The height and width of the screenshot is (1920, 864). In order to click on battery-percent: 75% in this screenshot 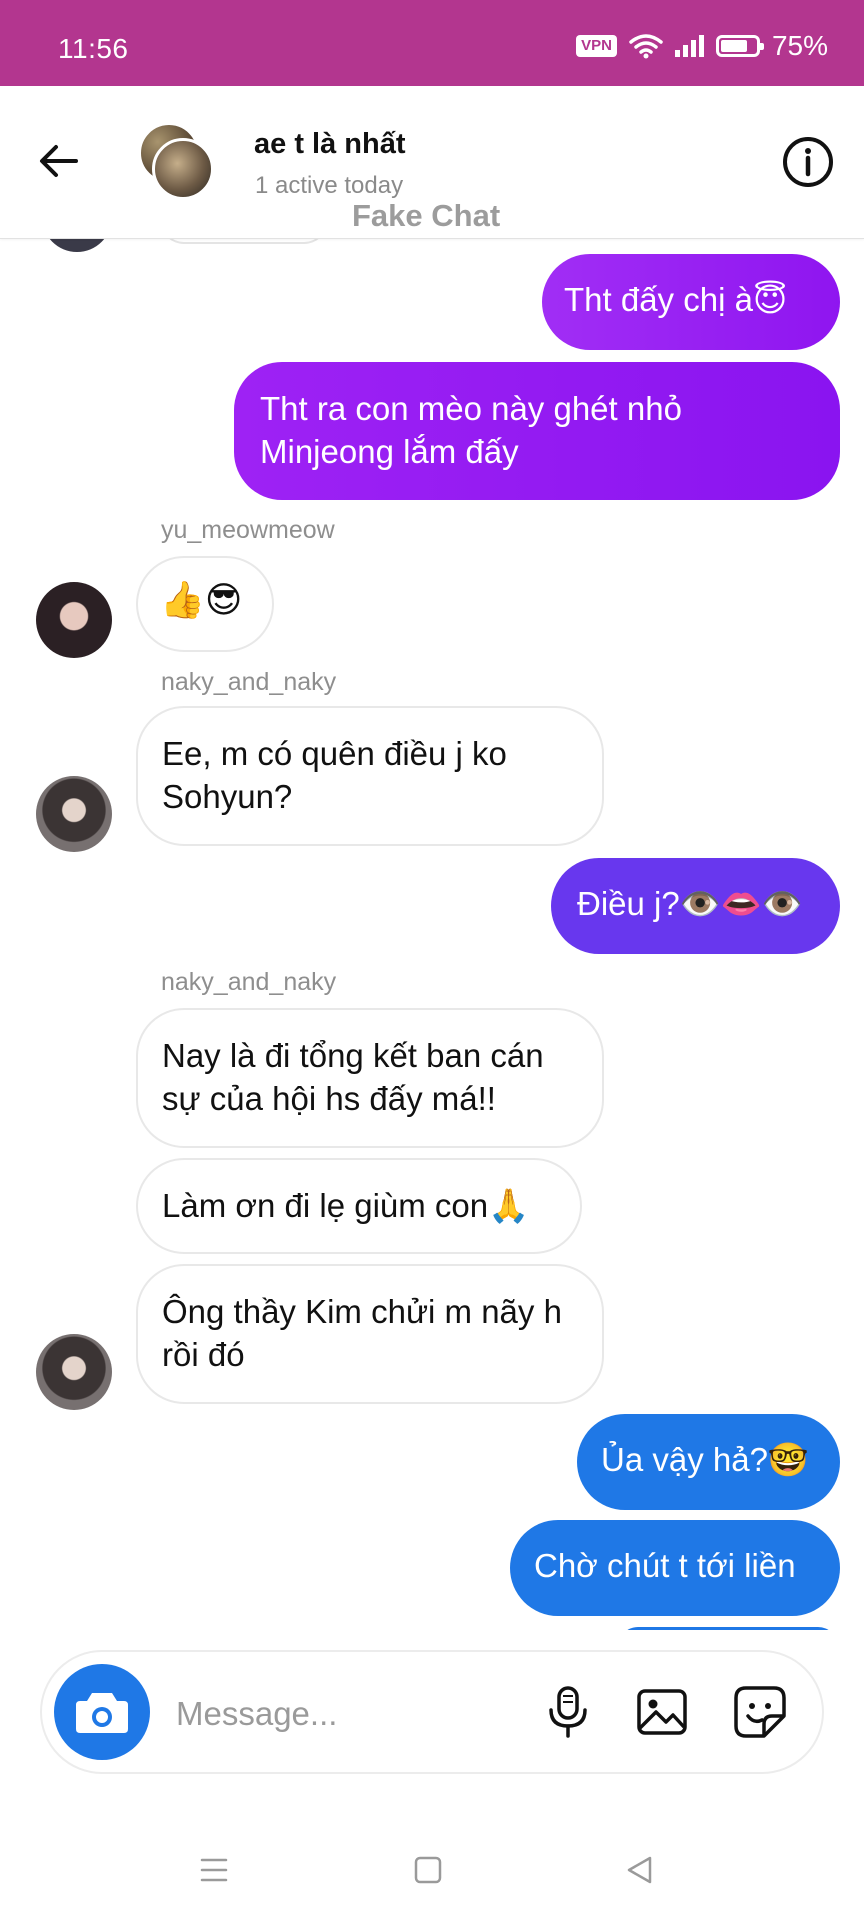, I will do `click(799, 45)`.